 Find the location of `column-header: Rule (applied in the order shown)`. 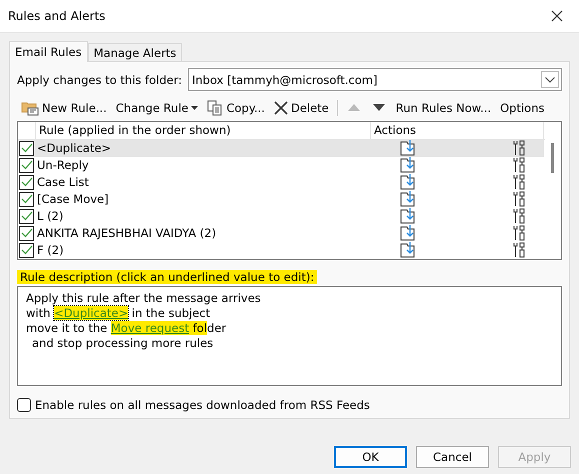

column-header: Rule (applied in the order shown) is located at coordinates (203, 130).